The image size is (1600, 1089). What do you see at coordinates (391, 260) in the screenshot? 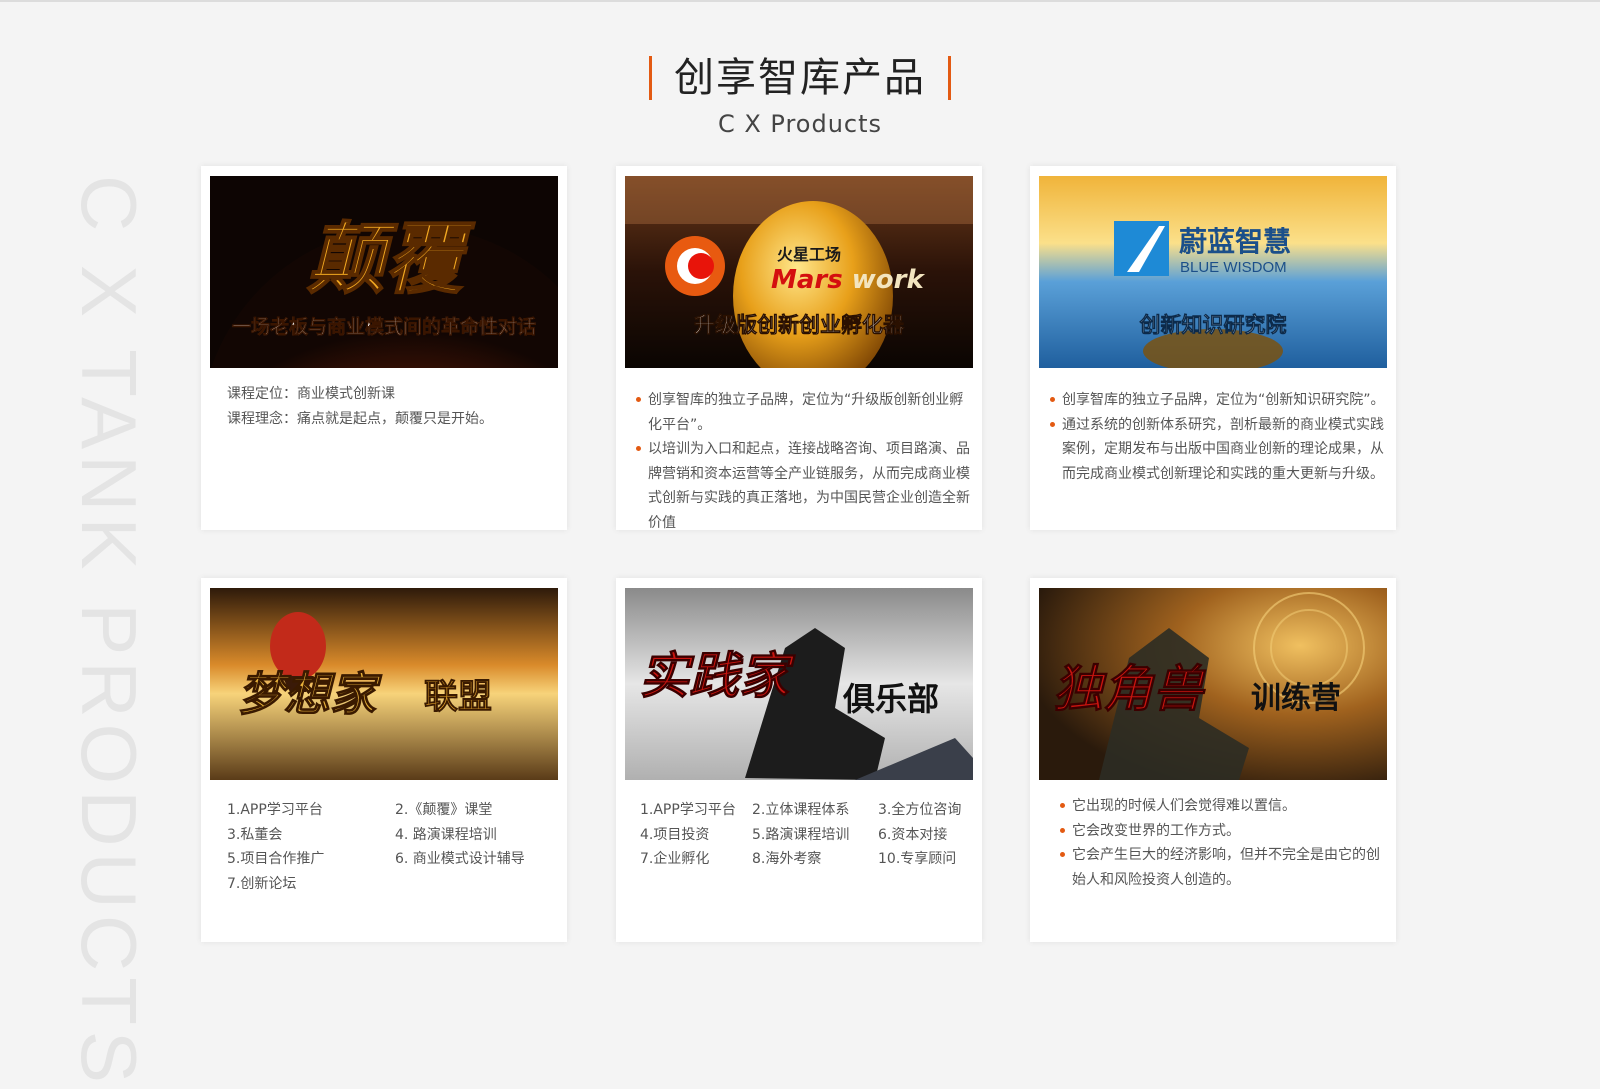
I see `banner-disrupt-big-text: 颠覆` at bounding box center [391, 260].